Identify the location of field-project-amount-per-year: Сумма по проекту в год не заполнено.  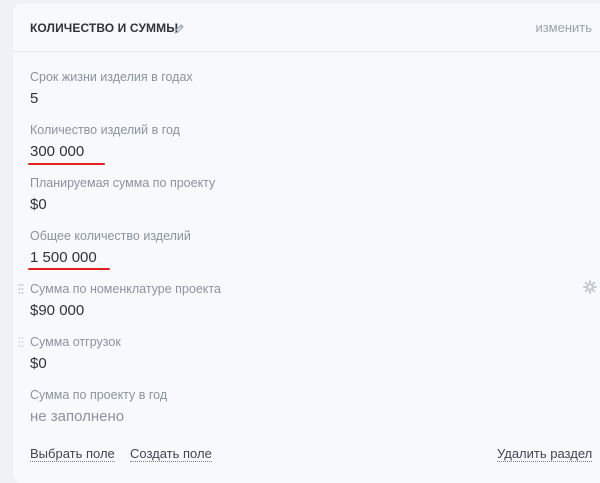
(98, 406).